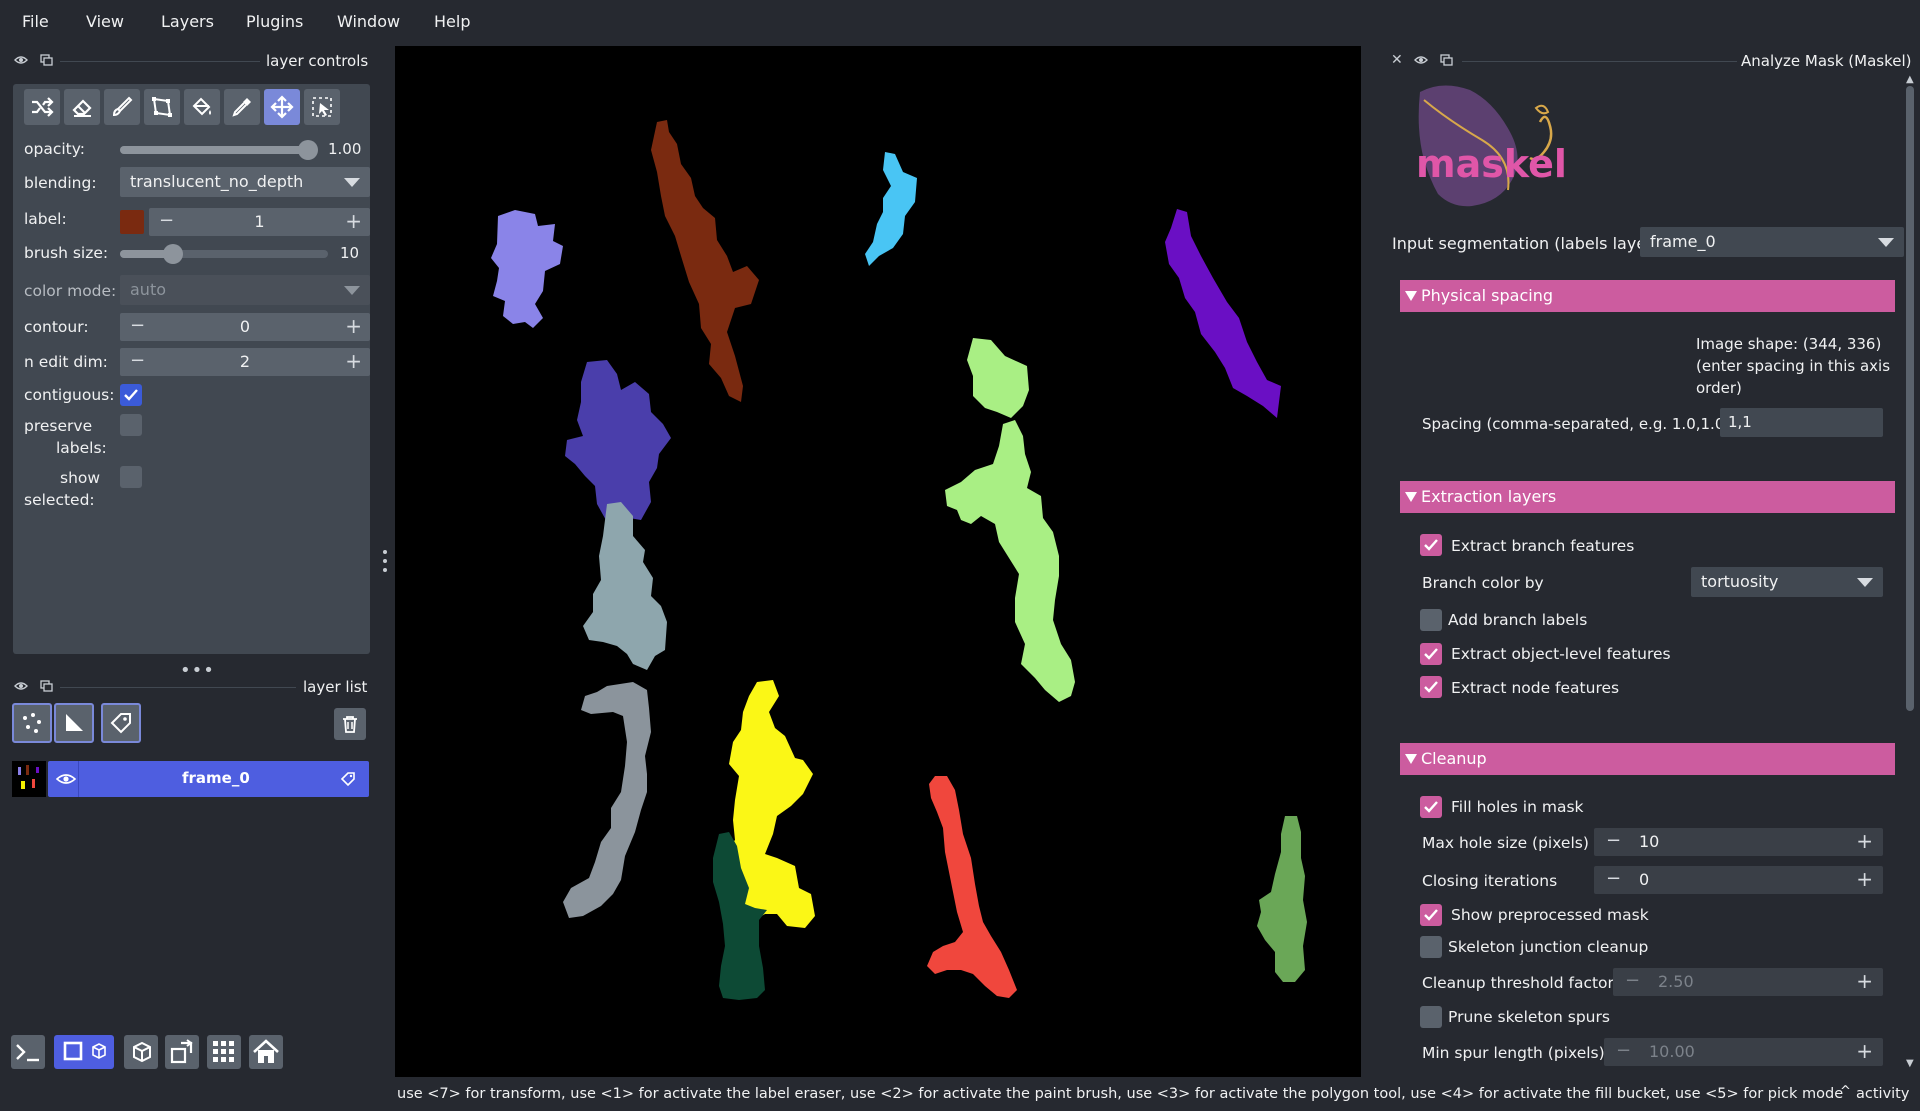  What do you see at coordinates (82, 107) in the screenshot?
I see `label-eraser-button` at bounding box center [82, 107].